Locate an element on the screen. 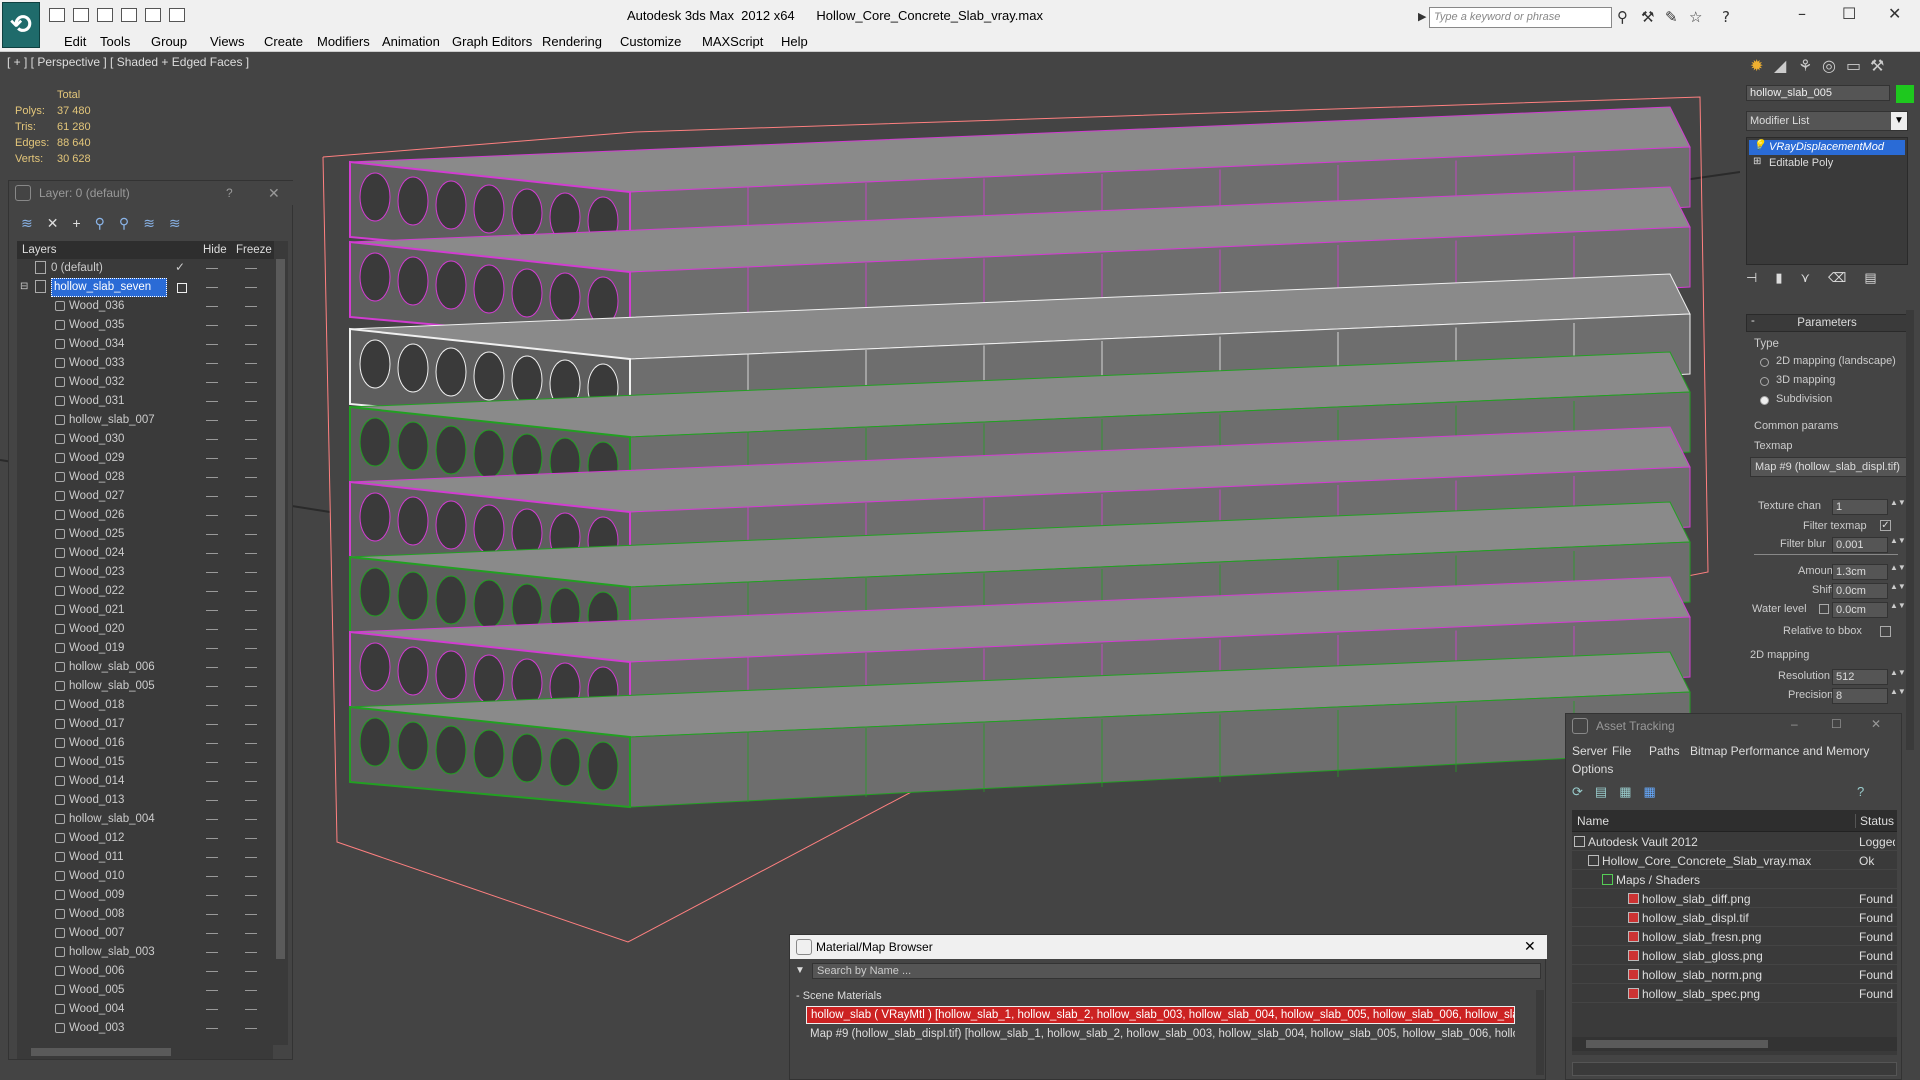 This screenshot has width=1920, height=1080. layer-row: Wood_005 is located at coordinates (149, 990).